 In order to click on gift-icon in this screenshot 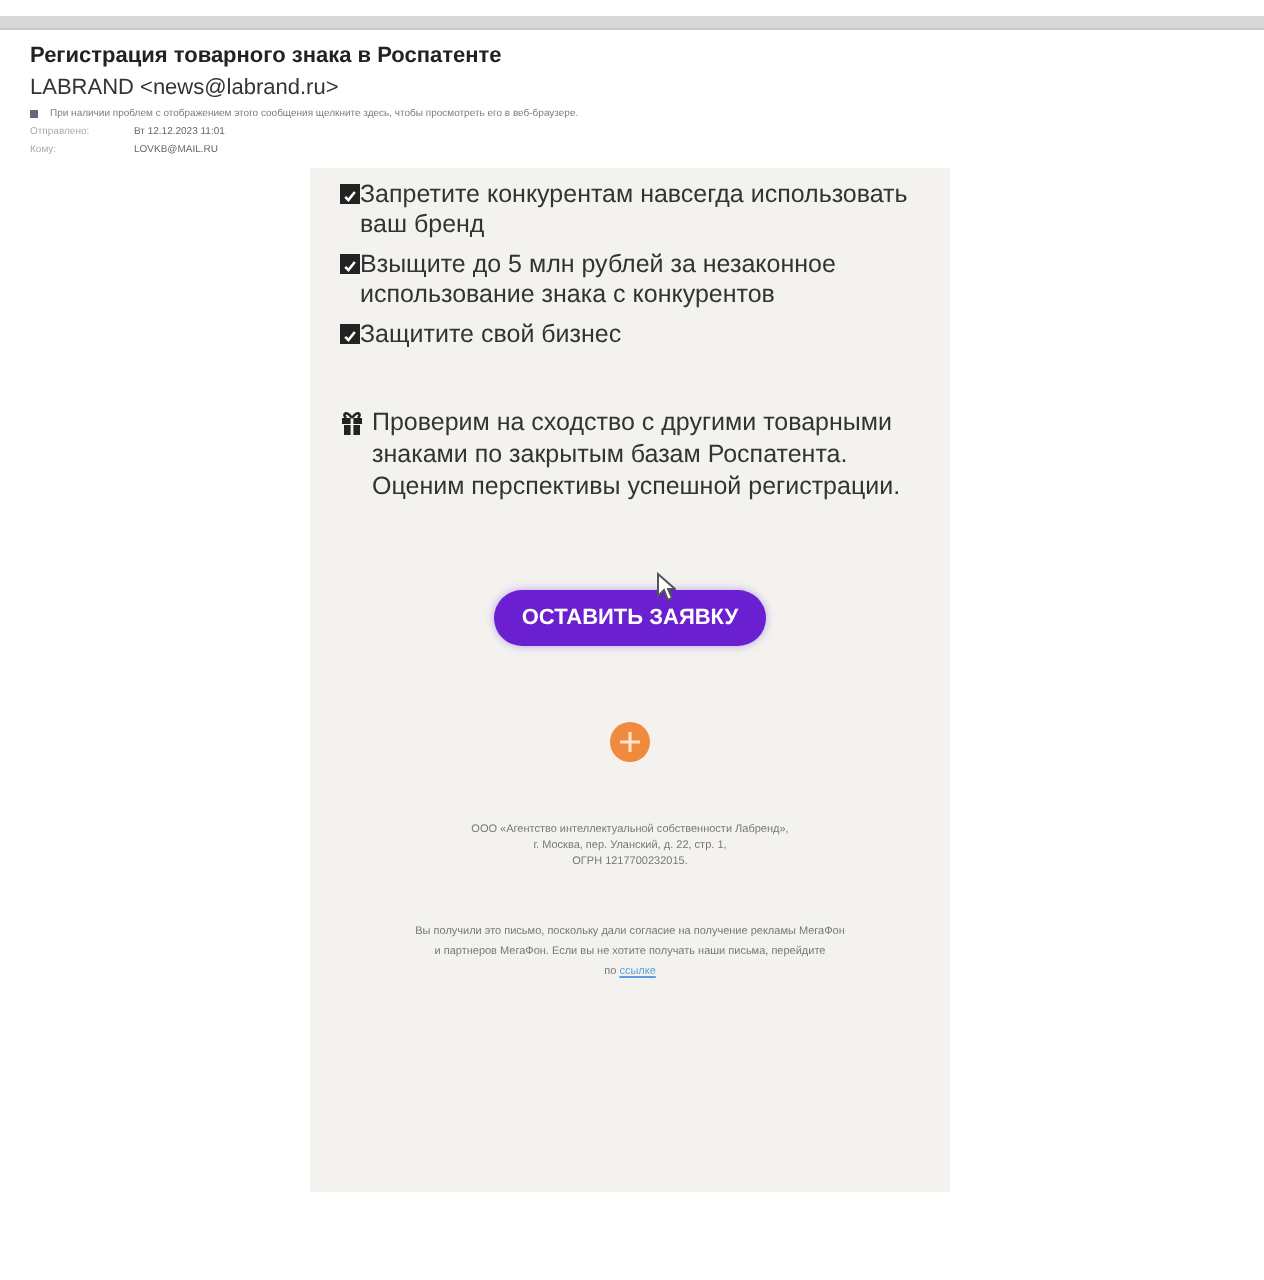, I will do `click(352, 422)`.